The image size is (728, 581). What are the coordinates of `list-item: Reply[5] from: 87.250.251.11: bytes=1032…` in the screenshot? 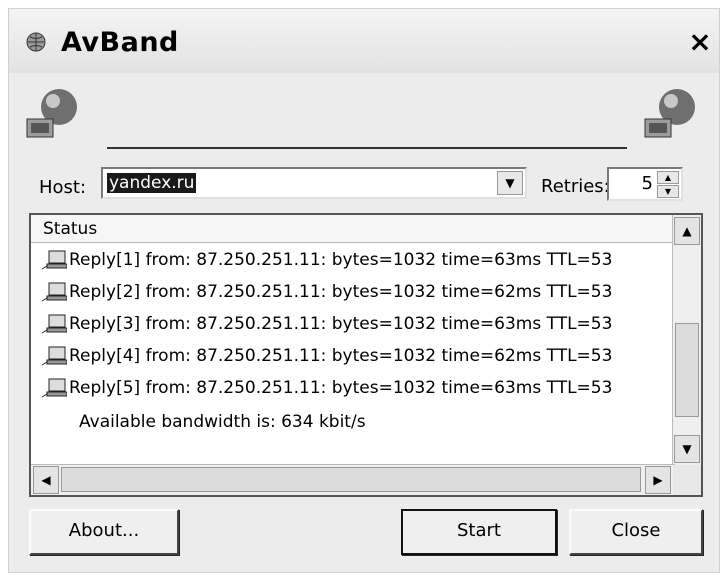 It's located at (326, 388).